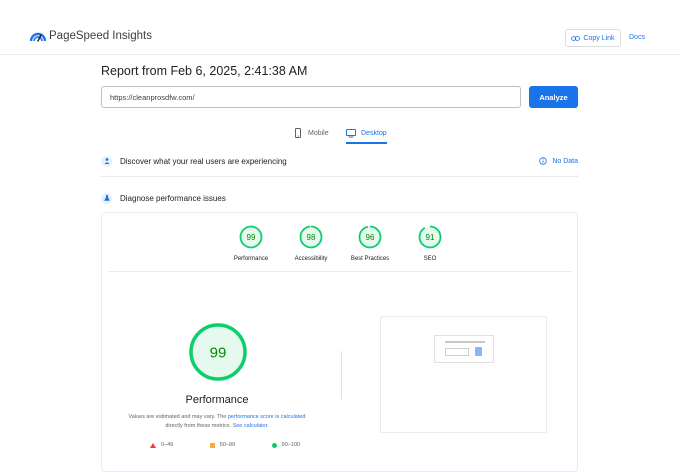 The height and width of the screenshot is (472, 680). I want to click on top-bar: PageSpeed Insights Copy Link Docs, so click(340, 27).